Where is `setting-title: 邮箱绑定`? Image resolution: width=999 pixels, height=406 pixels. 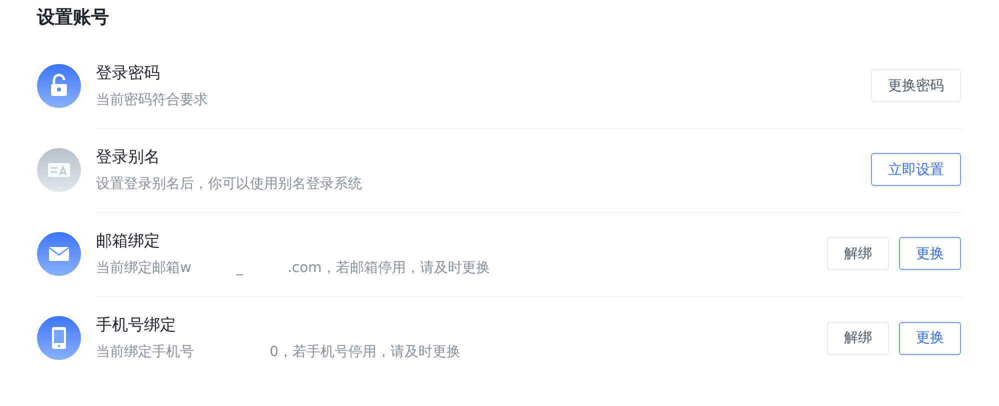 setting-title: 邮箱绑定 is located at coordinates (128, 240).